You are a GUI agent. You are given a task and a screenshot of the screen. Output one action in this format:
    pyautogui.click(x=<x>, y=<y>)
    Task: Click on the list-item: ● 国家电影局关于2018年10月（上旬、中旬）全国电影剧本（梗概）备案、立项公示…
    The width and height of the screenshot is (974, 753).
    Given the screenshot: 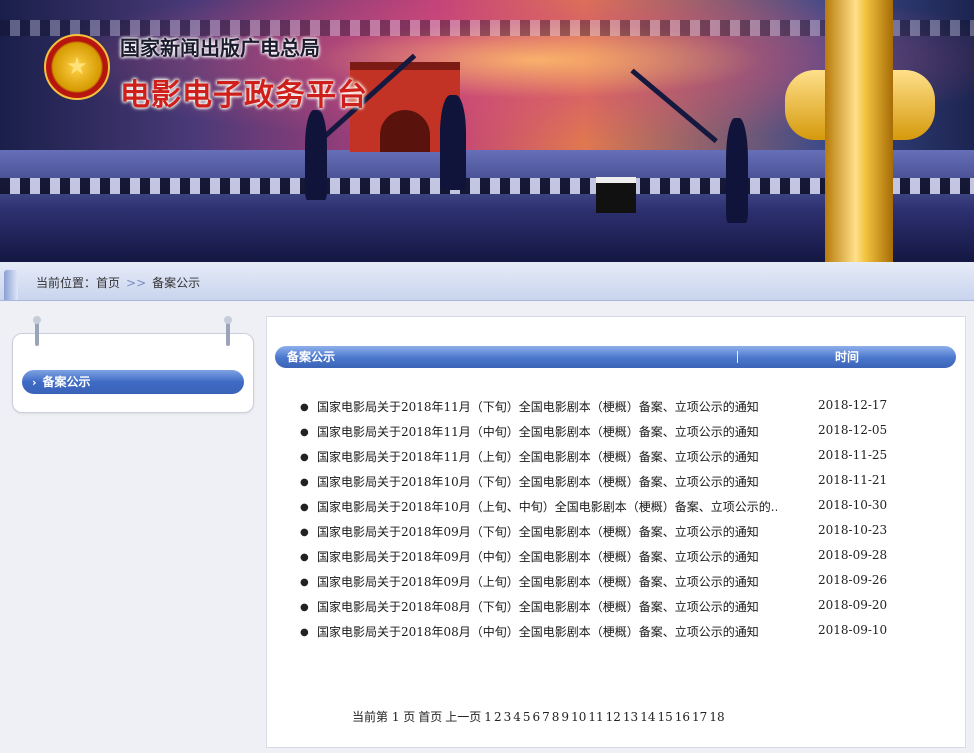 What is the action you would take?
    pyautogui.click(x=600, y=508)
    